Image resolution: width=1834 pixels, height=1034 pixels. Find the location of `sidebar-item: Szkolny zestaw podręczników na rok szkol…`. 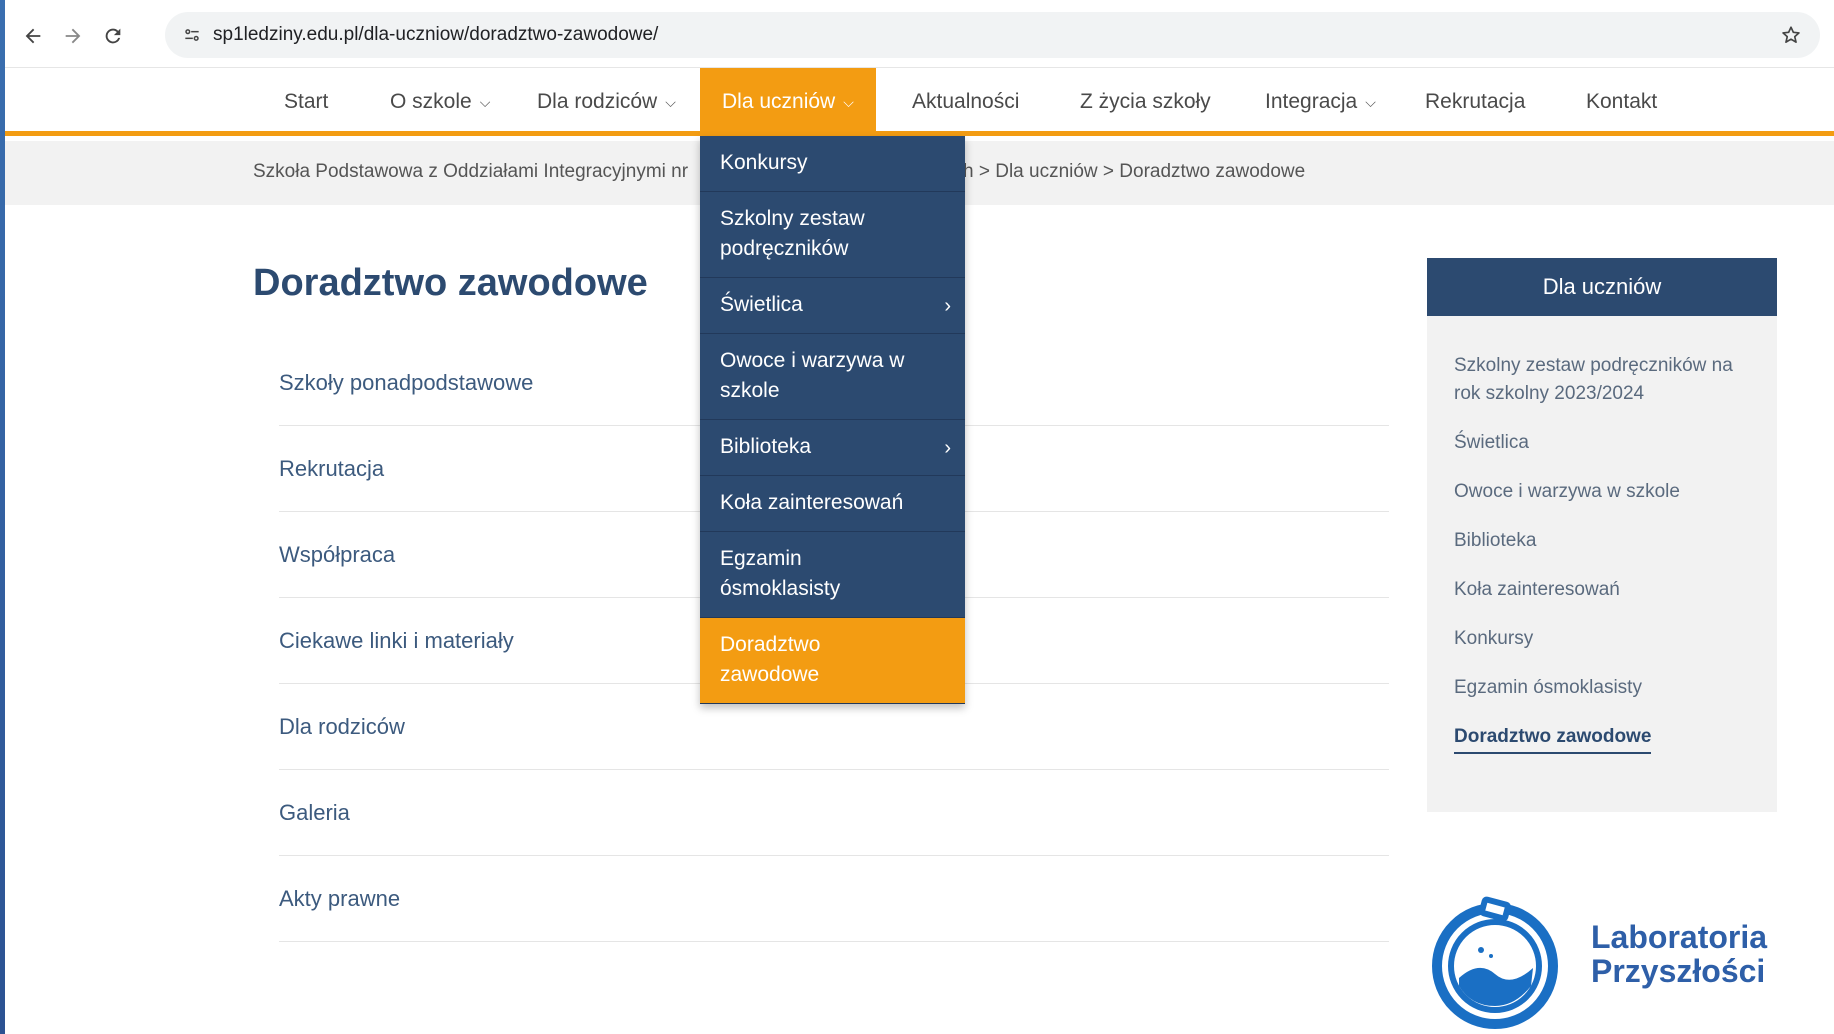

sidebar-item: Szkolny zestaw podręczników na rok szkol… is located at coordinates (1602, 380).